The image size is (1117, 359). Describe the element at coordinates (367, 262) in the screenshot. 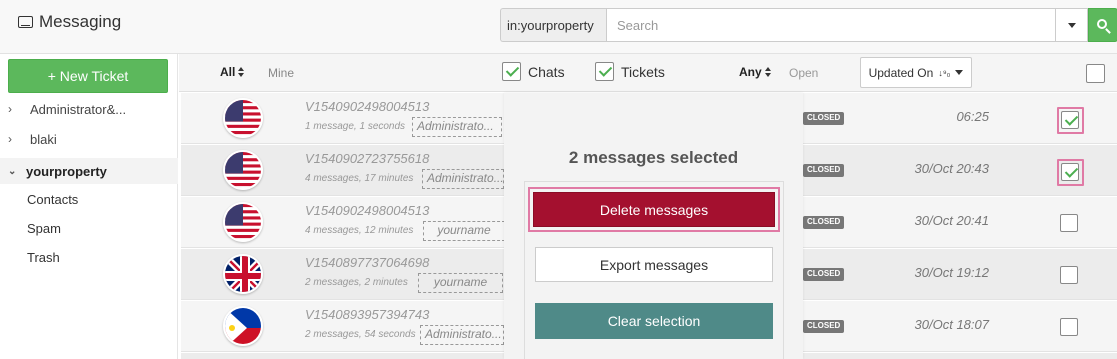

I see `conversation-id: V1540897737064698` at that location.